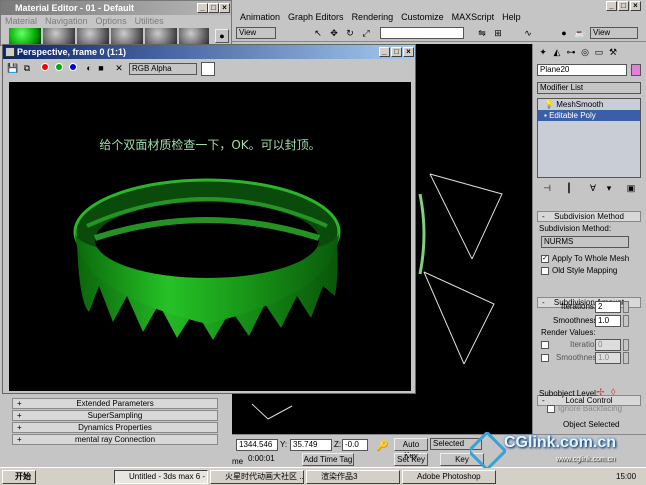 Image resolution: width=646 pixels, height=485 pixels. I want to click on add-time-tag-button: Add Time Tag, so click(328, 459).